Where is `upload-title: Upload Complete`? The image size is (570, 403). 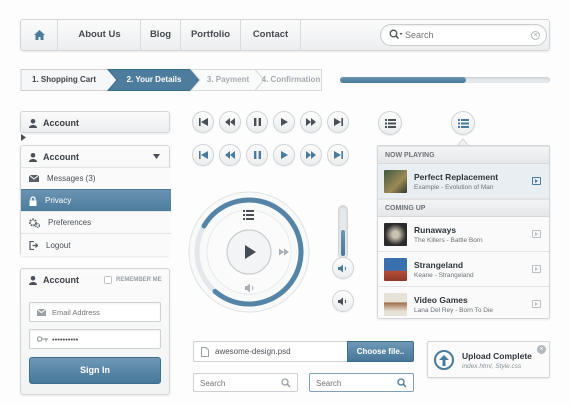
upload-title: Upload Complete is located at coordinates (497, 356).